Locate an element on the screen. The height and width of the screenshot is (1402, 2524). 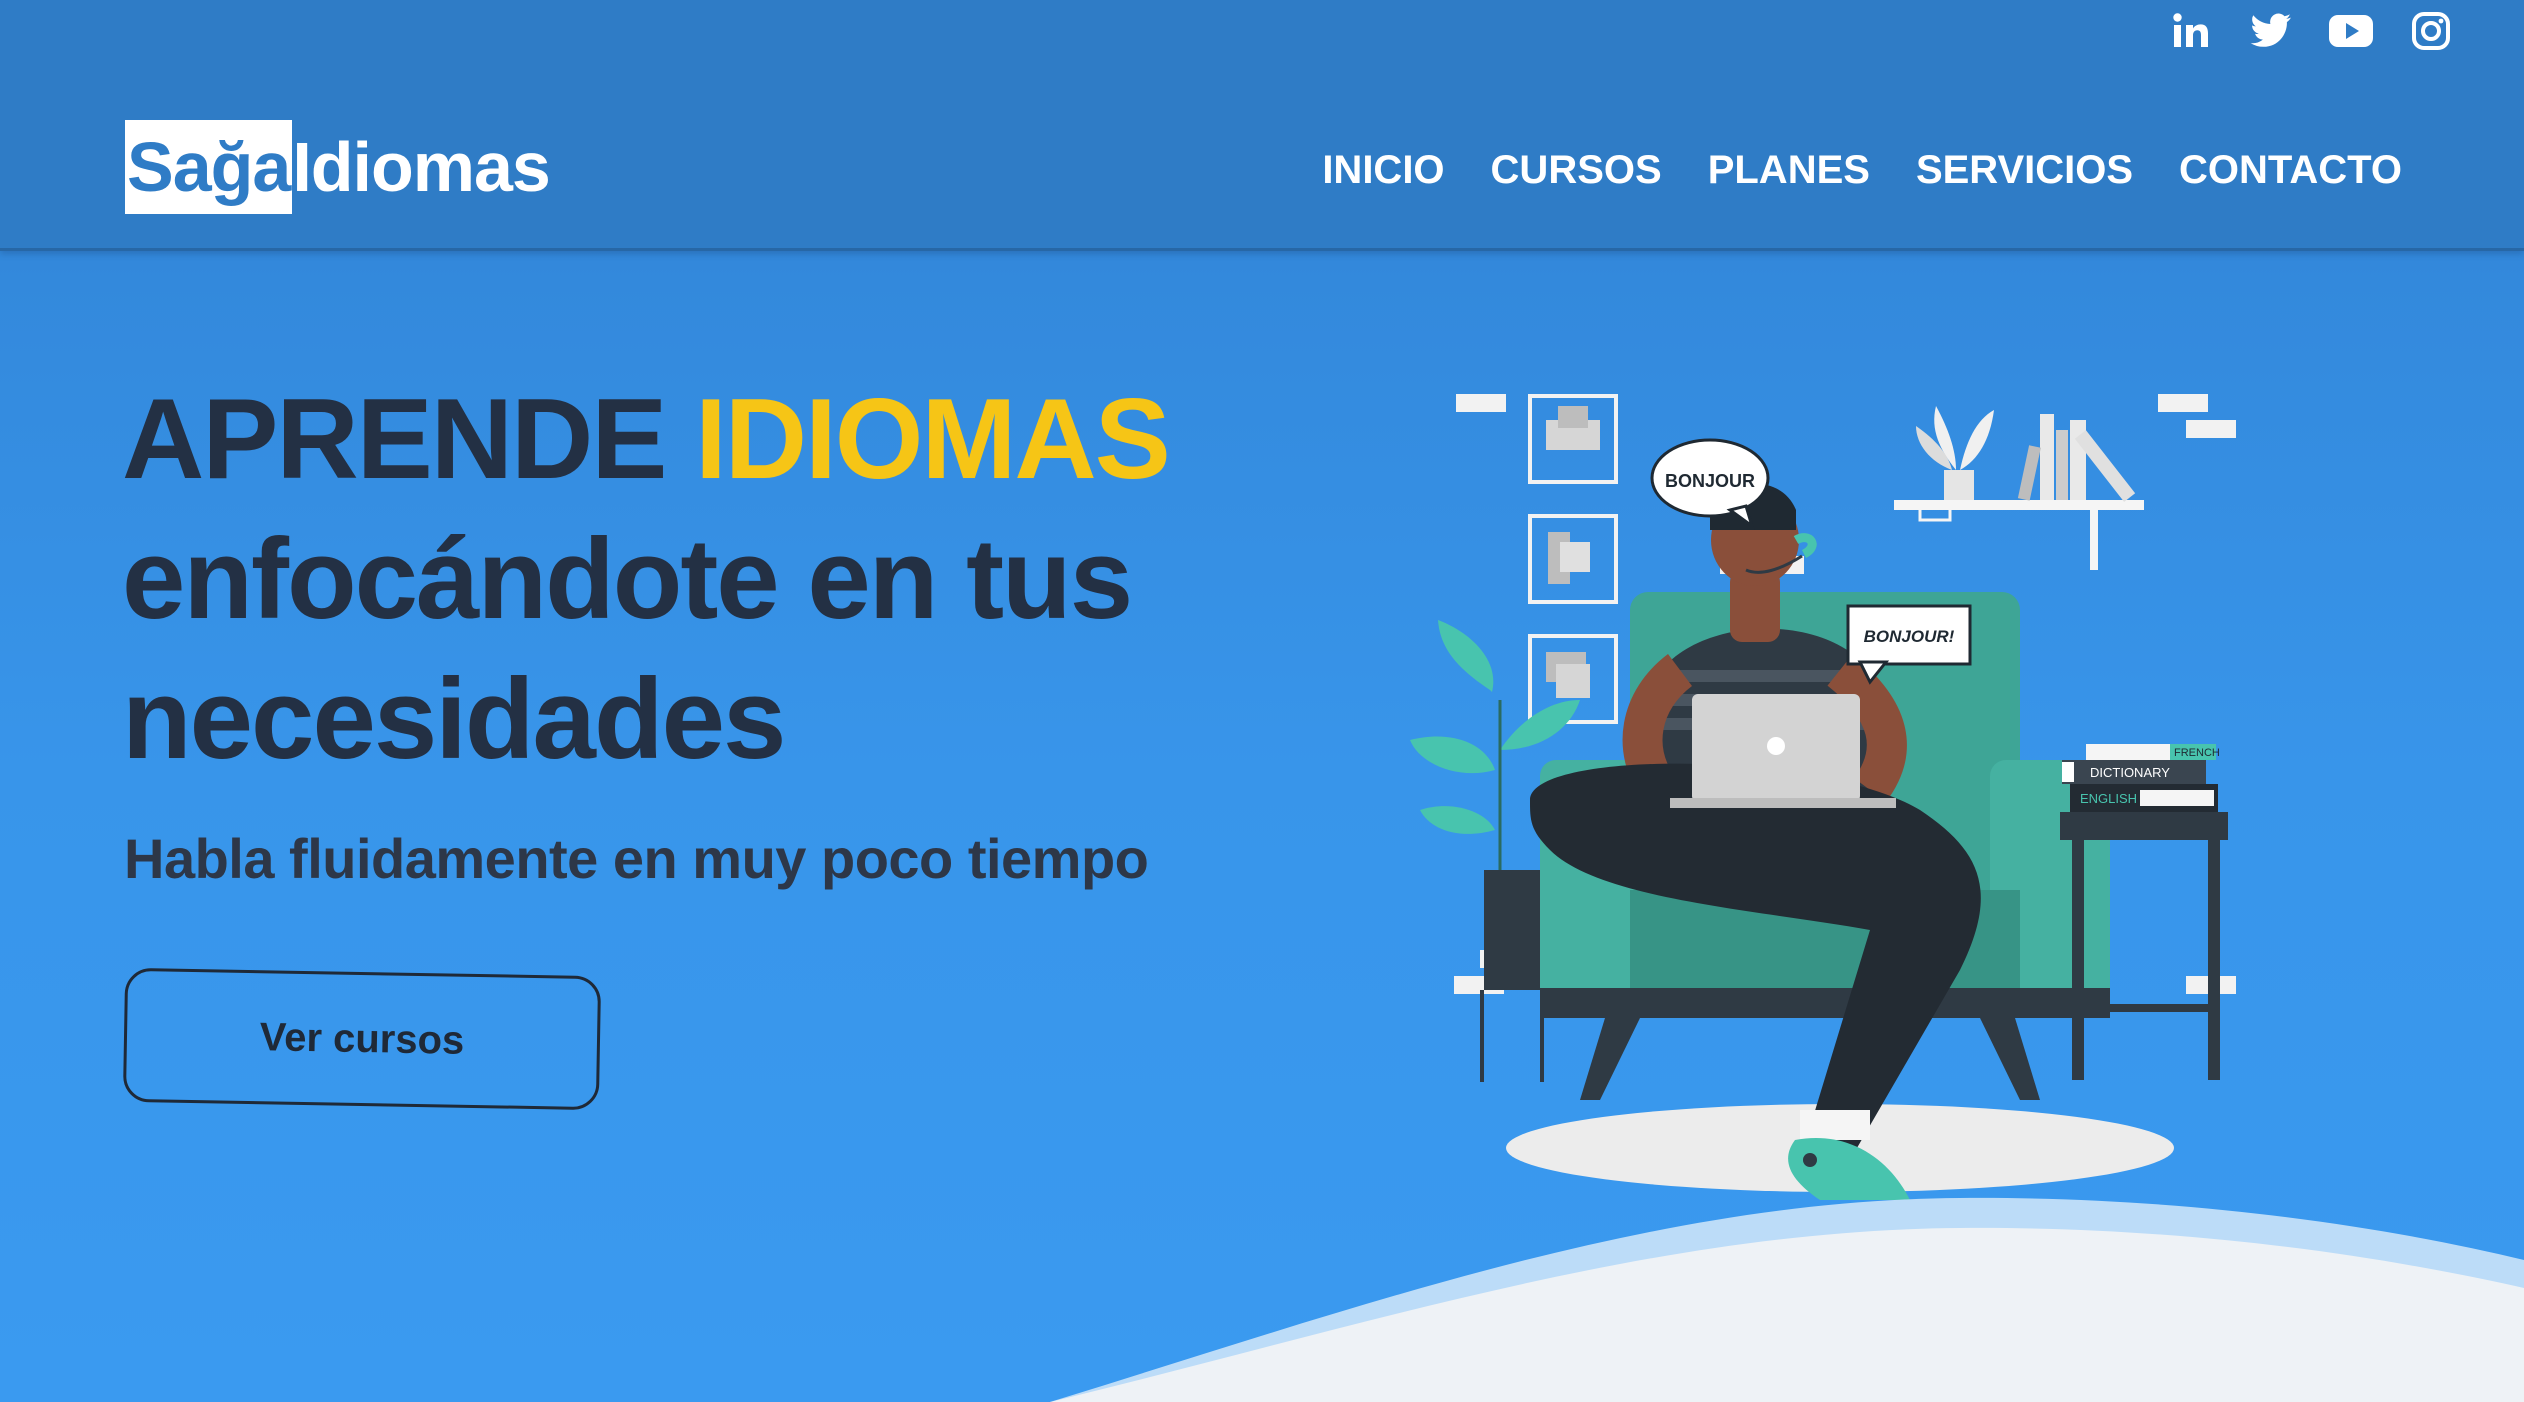
book-middle-text: DICTIONARY is located at coordinates (2130, 772).